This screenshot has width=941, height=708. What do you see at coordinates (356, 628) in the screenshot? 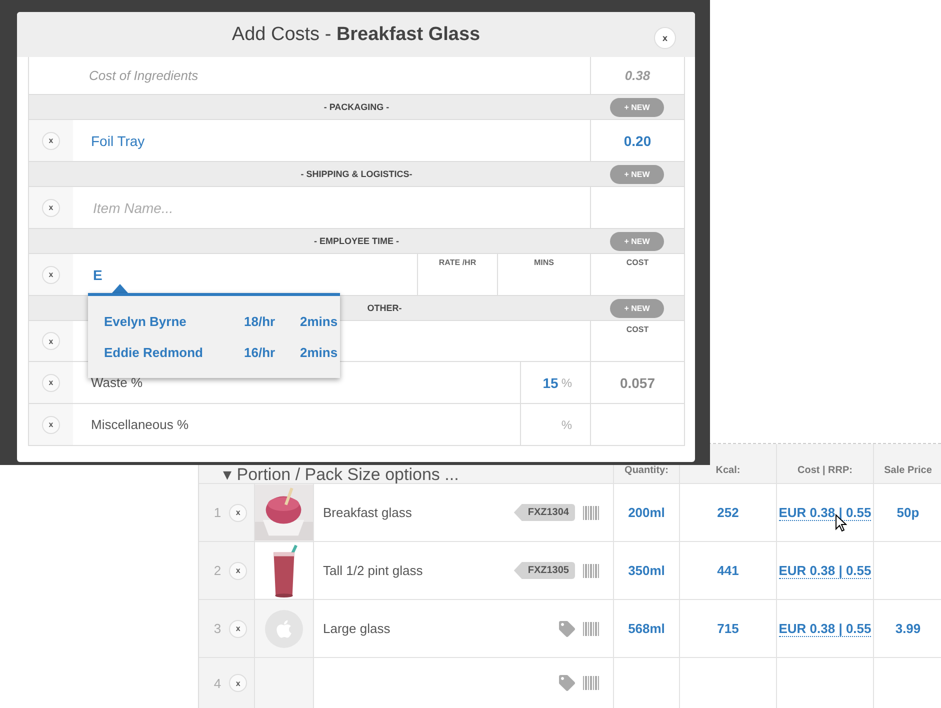
I see `product-name: Large glass` at bounding box center [356, 628].